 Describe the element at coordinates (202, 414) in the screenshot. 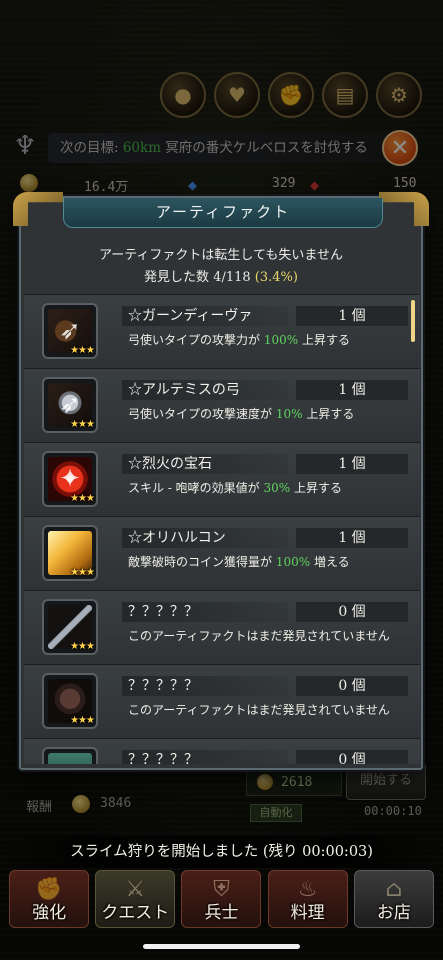

I see `desc-text: 弓使いタイプの攻撃速度が` at that location.